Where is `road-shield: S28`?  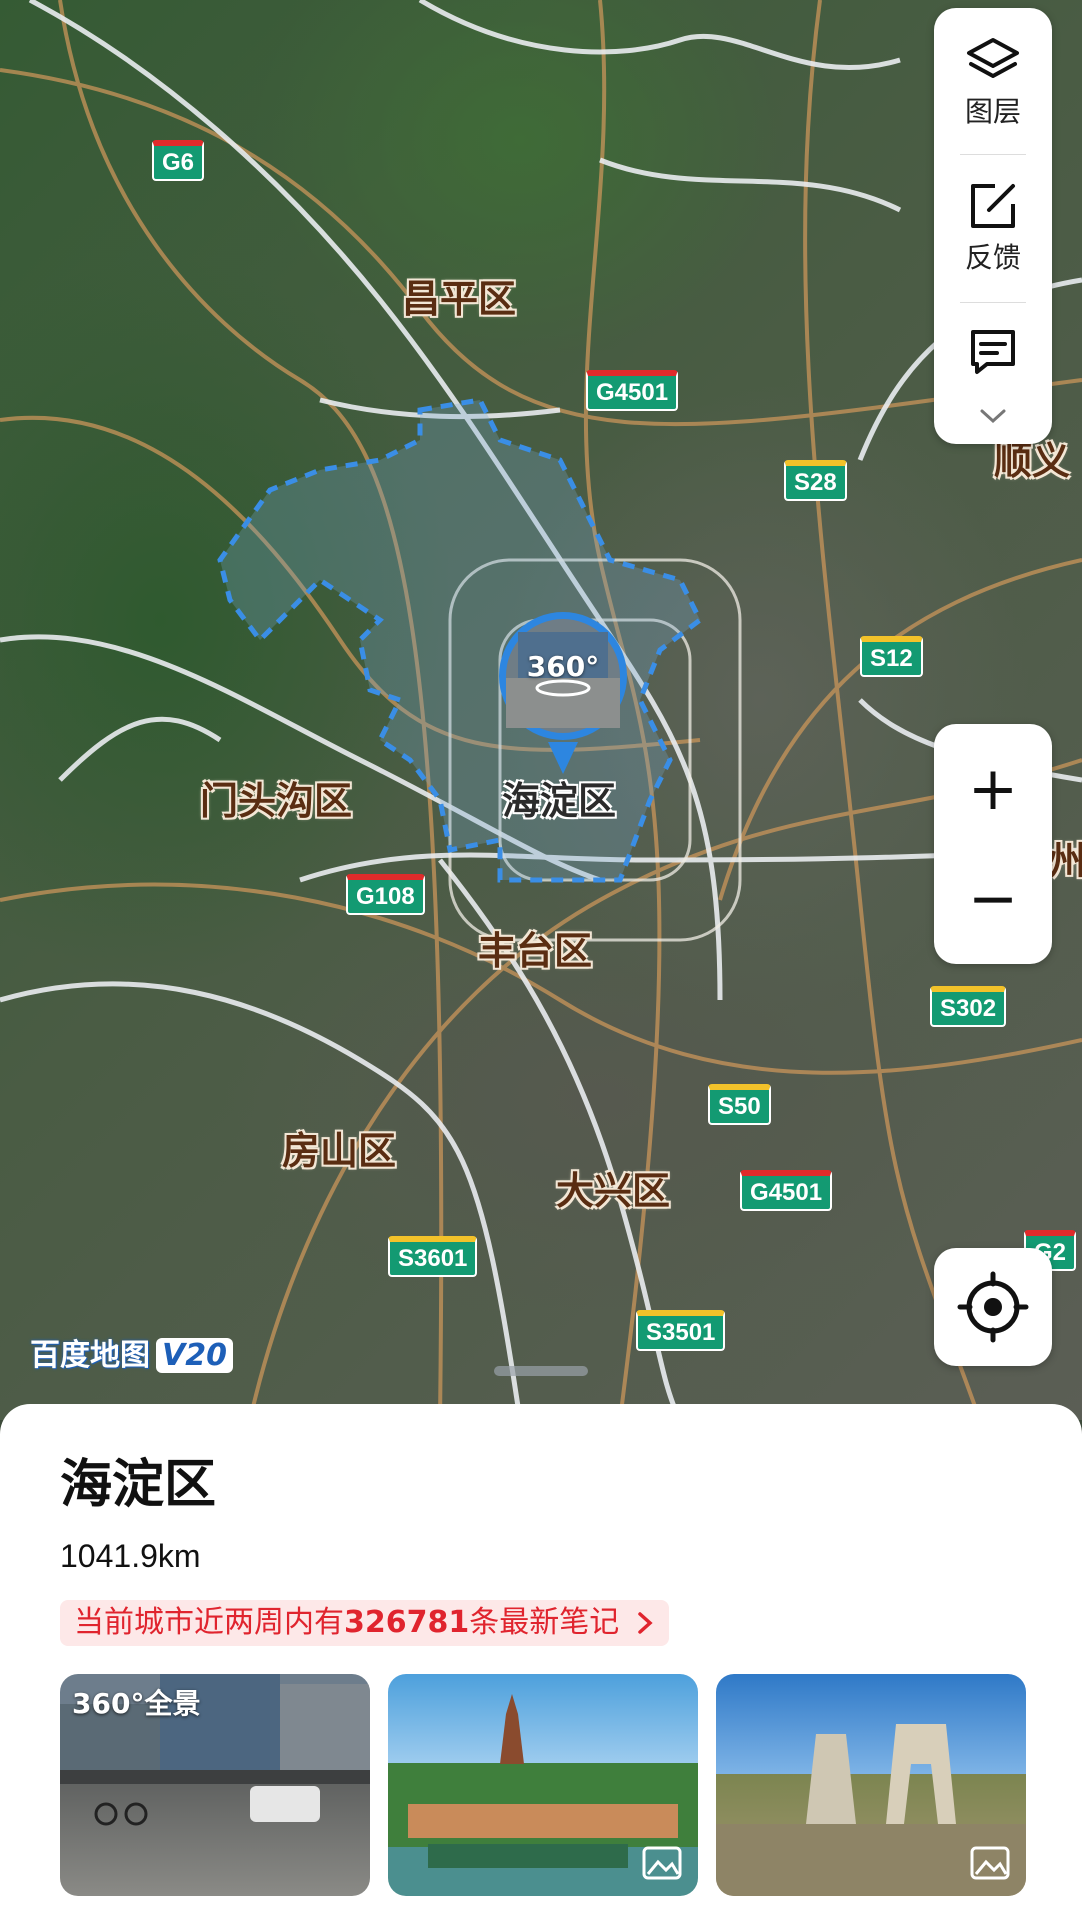 road-shield: S28 is located at coordinates (815, 480).